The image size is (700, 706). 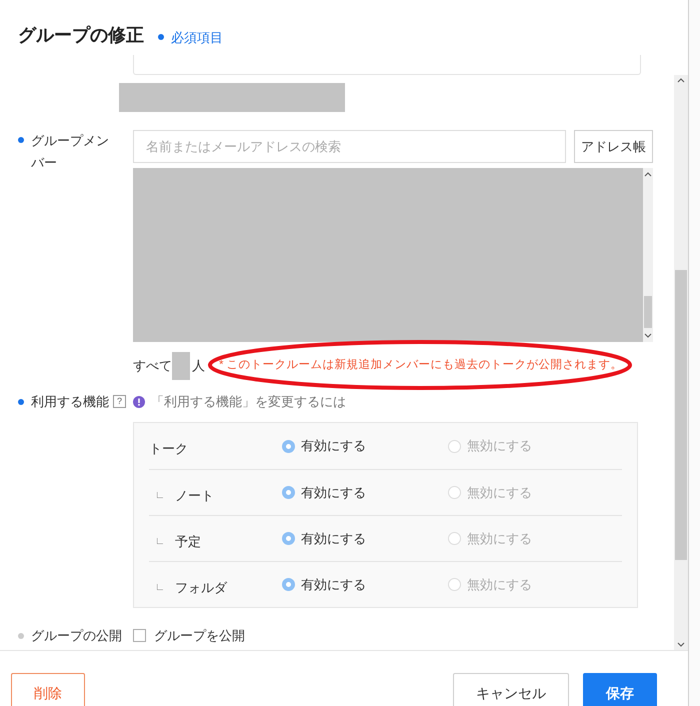 I want to click on feature-name: フォルダ, so click(x=200, y=587).